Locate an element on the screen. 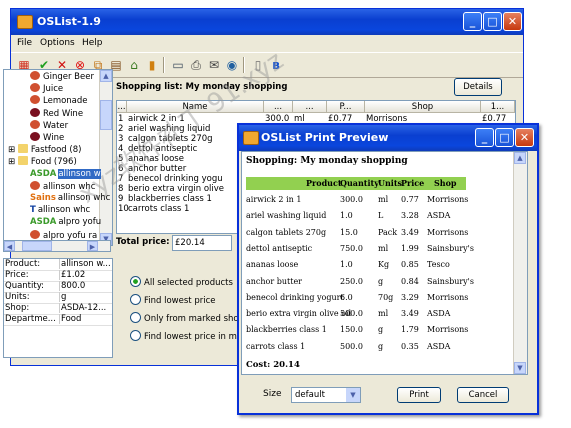  radio-lowest-price: Find lowest price is located at coordinates (172, 300).